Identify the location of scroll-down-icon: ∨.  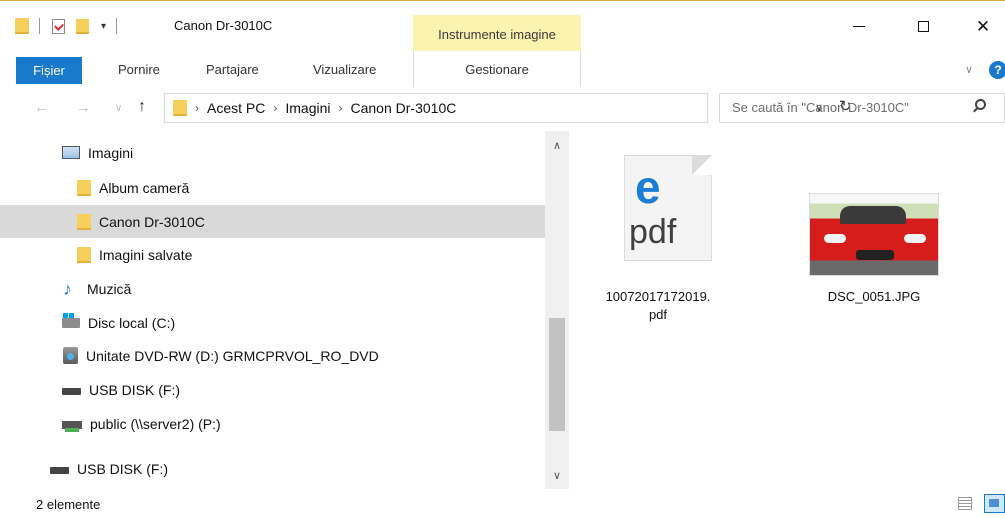
(557, 475).